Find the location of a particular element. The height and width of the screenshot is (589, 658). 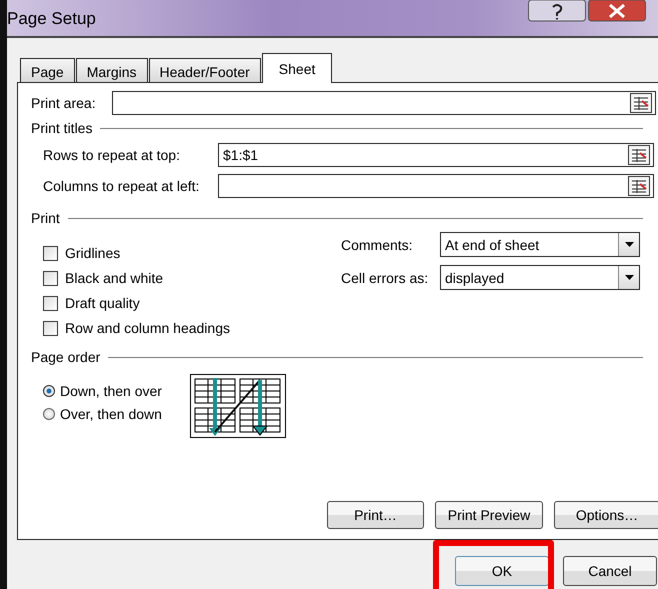

dropdown-label: Cell errors as: is located at coordinates (385, 278).